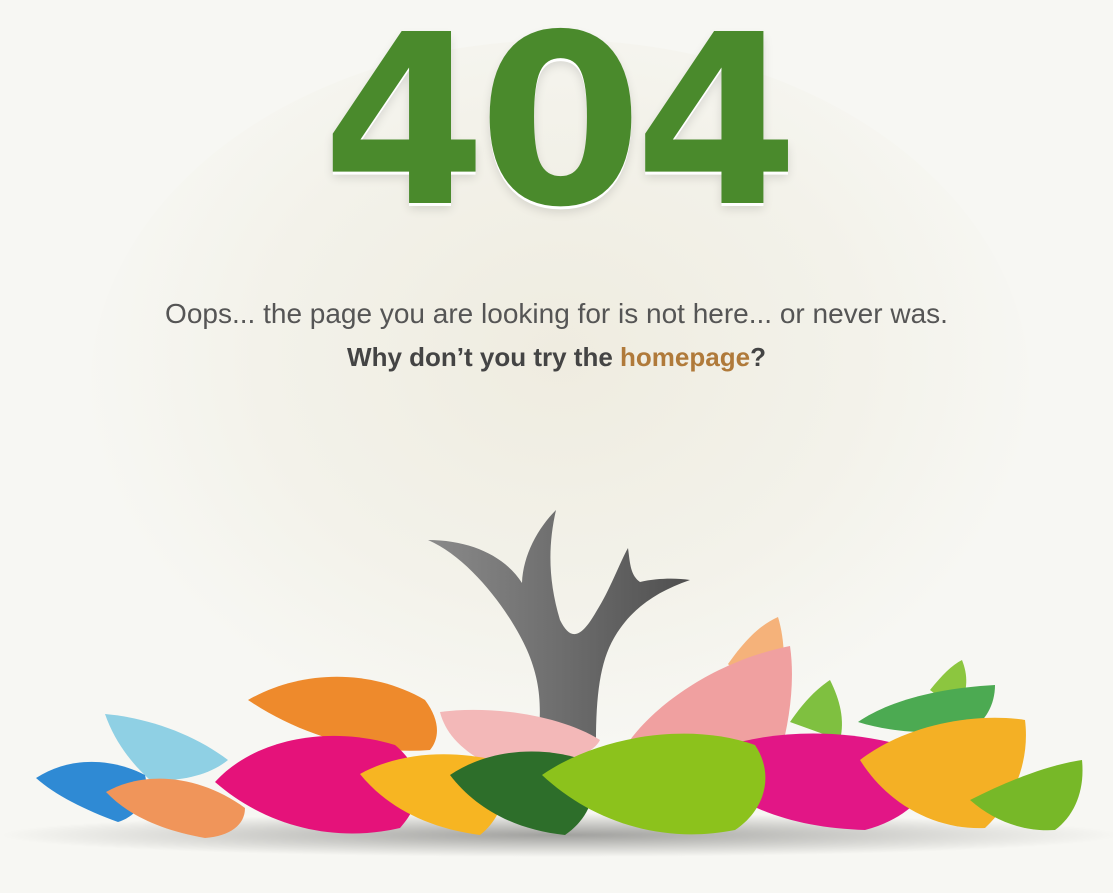 The width and height of the screenshot is (1113, 893). What do you see at coordinates (560, 129) in the screenshot?
I see `error-code: 404` at bounding box center [560, 129].